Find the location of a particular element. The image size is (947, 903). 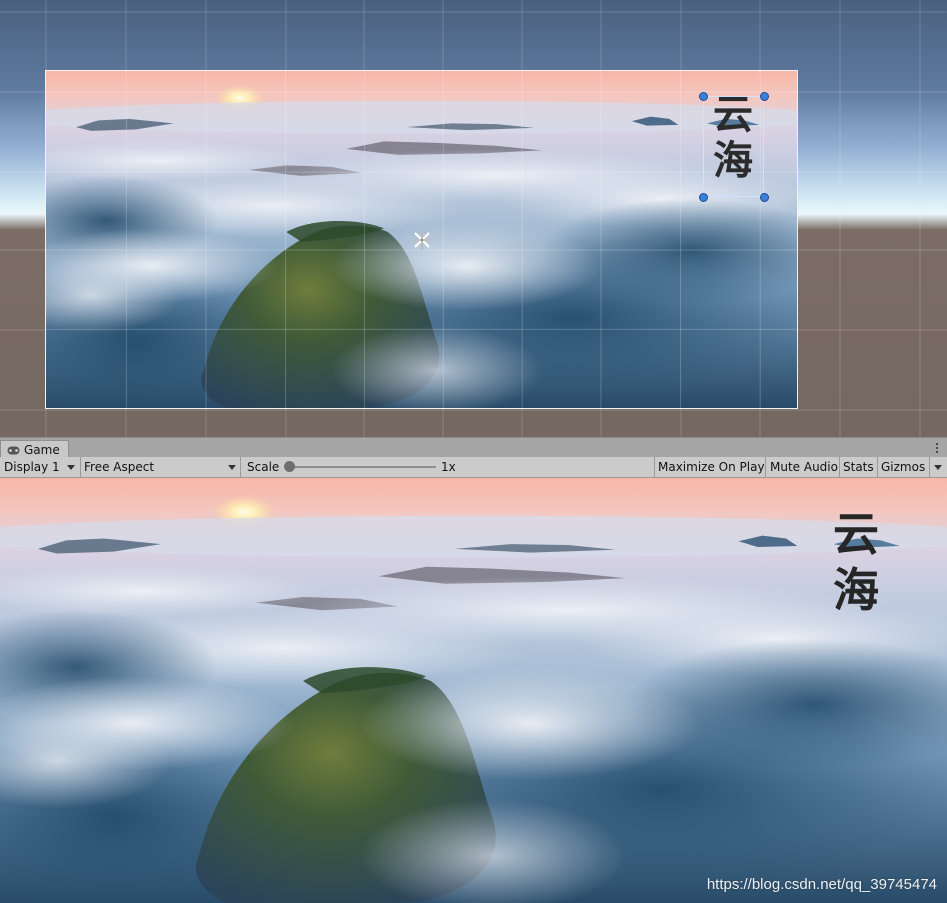

scale-slider-thumb is located at coordinates (289, 466).